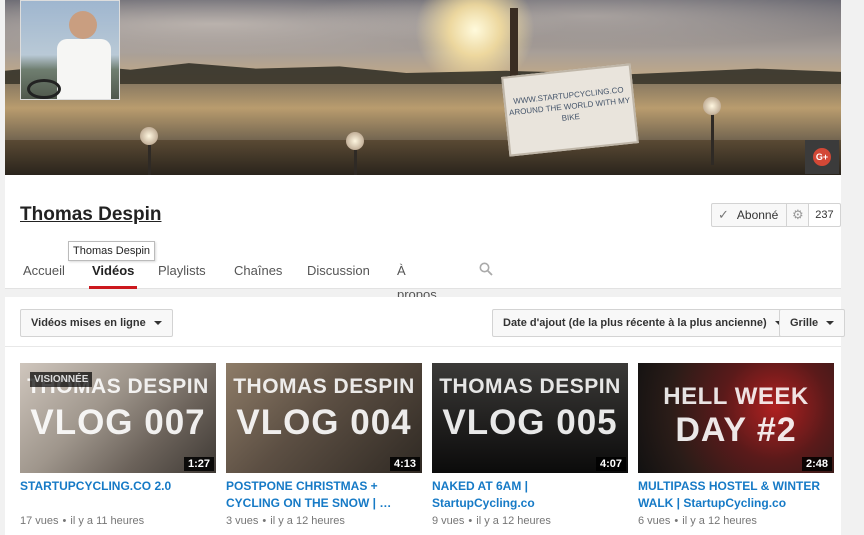  Describe the element at coordinates (723, 214) in the screenshot. I see `check-icon: ✓` at that location.